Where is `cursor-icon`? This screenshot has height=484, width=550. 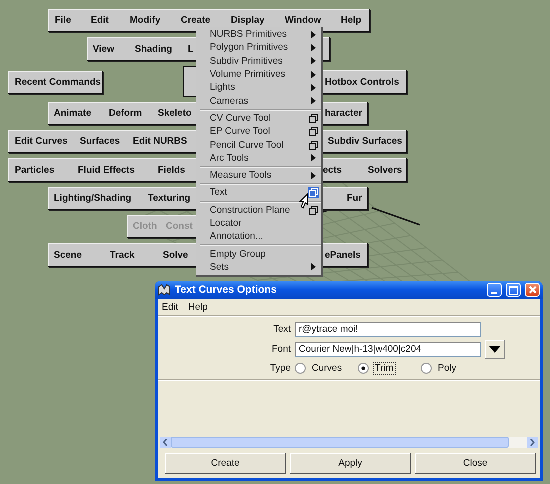
cursor-icon is located at coordinates (304, 201).